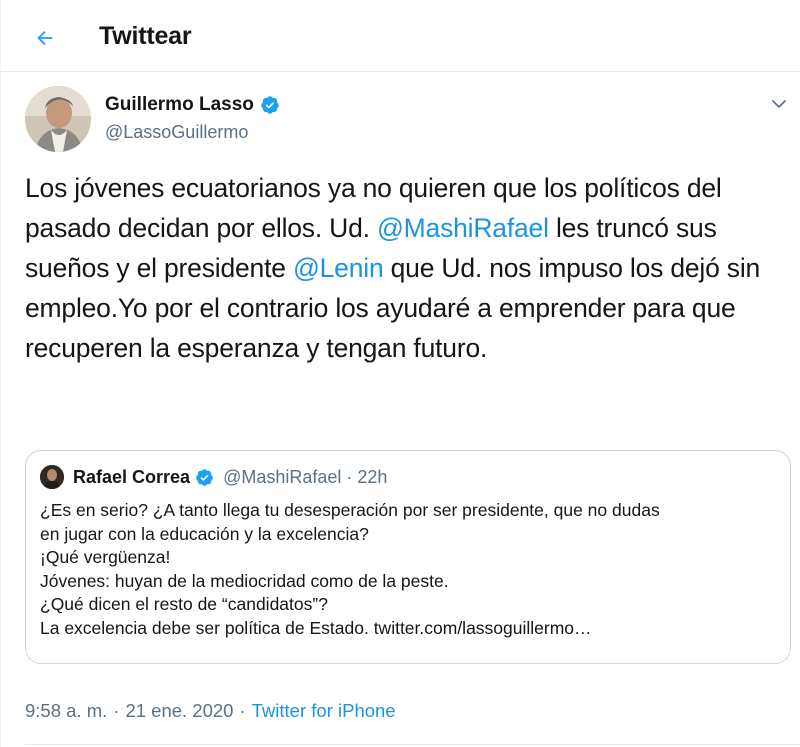  I want to click on quoted-author-handle: @MashiRafael, so click(282, 476).